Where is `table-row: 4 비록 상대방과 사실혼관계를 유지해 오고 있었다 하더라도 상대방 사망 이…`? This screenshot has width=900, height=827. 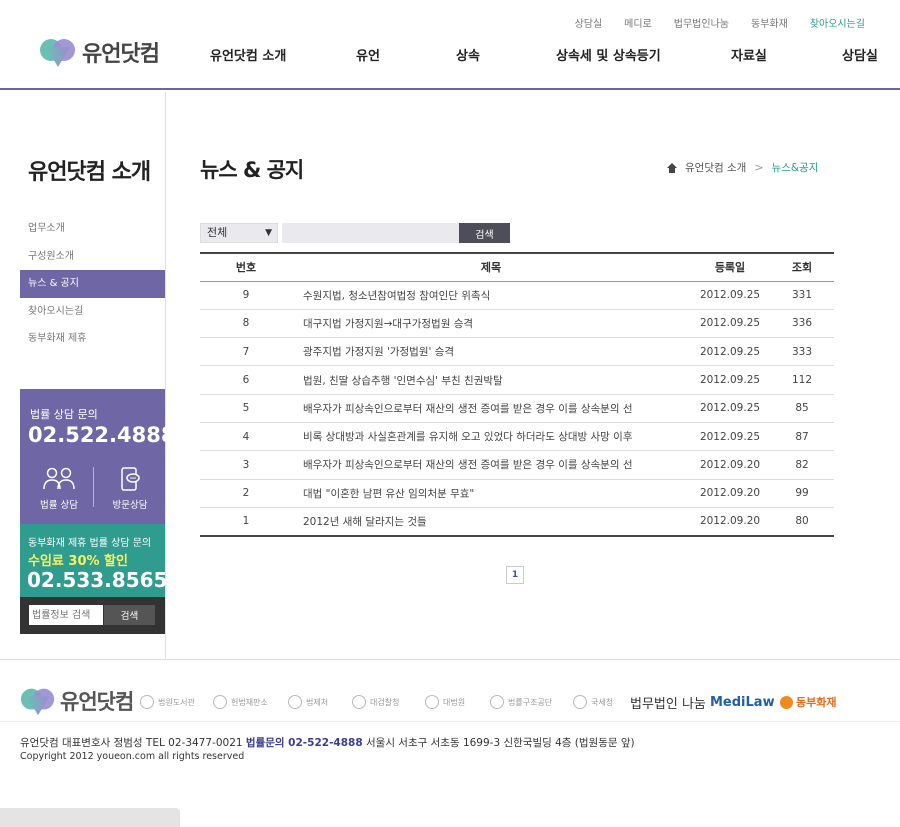 table-row: 4 비록 상대방과 사실혼관계를 유지해 오고 있었다 하더라도 상대방 사망 이… is located at coordinates (517, 437).